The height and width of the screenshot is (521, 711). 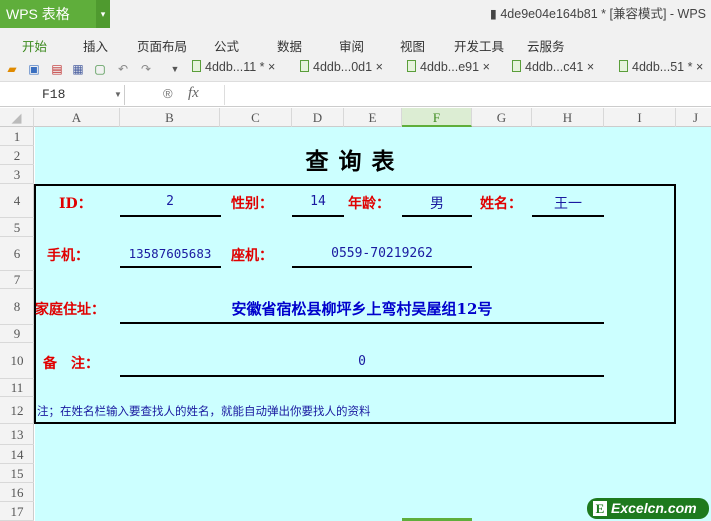 I want to click on app-menu-dropdown-icon: ▾, so click(x=103, y=14).